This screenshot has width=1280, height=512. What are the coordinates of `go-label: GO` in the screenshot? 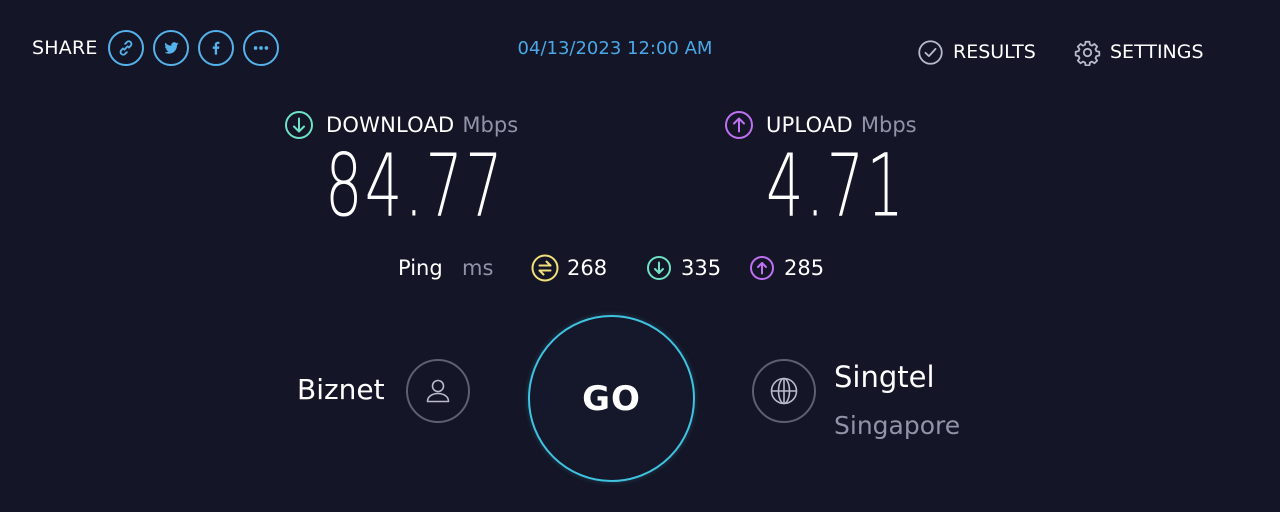 It's located at (611, 398).